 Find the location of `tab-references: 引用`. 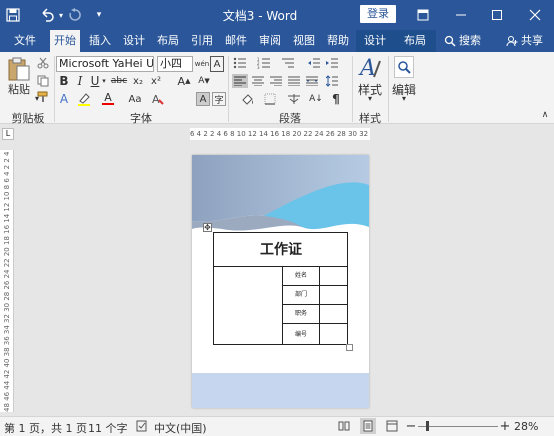

tab-references: 引用 is located at coordinates (202, 41).